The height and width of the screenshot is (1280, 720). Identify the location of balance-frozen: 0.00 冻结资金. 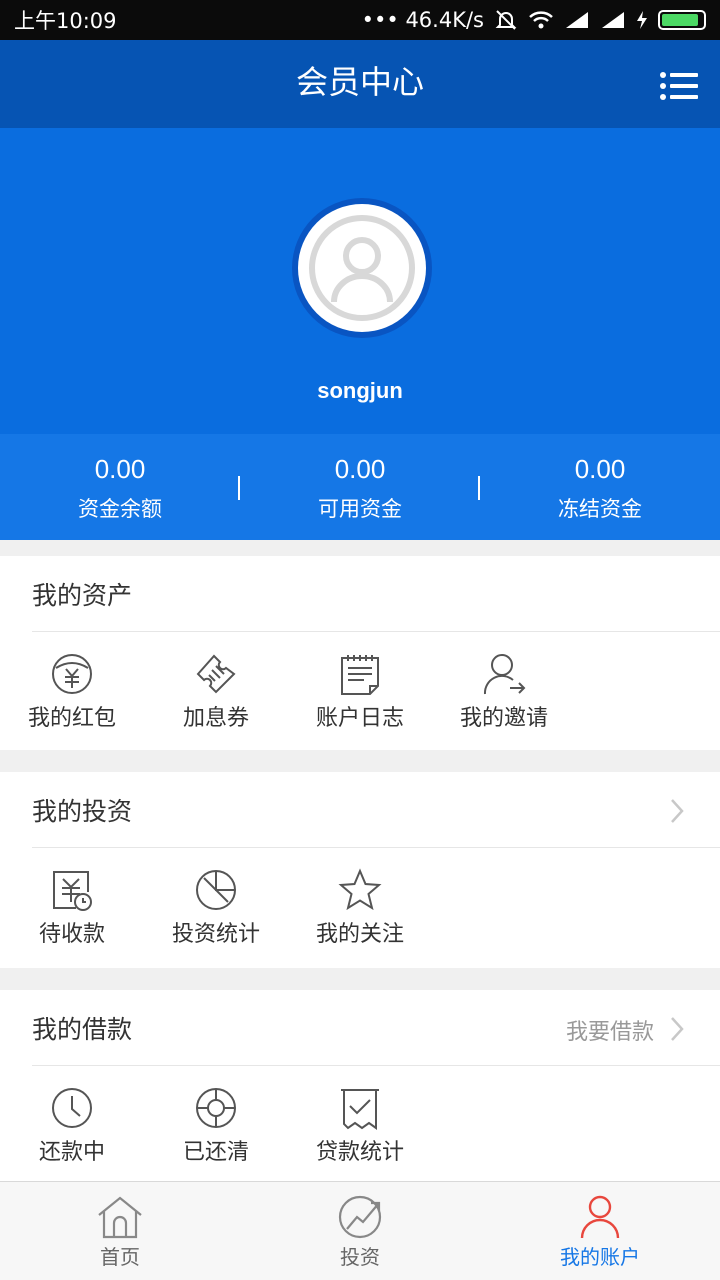
(600, 487).